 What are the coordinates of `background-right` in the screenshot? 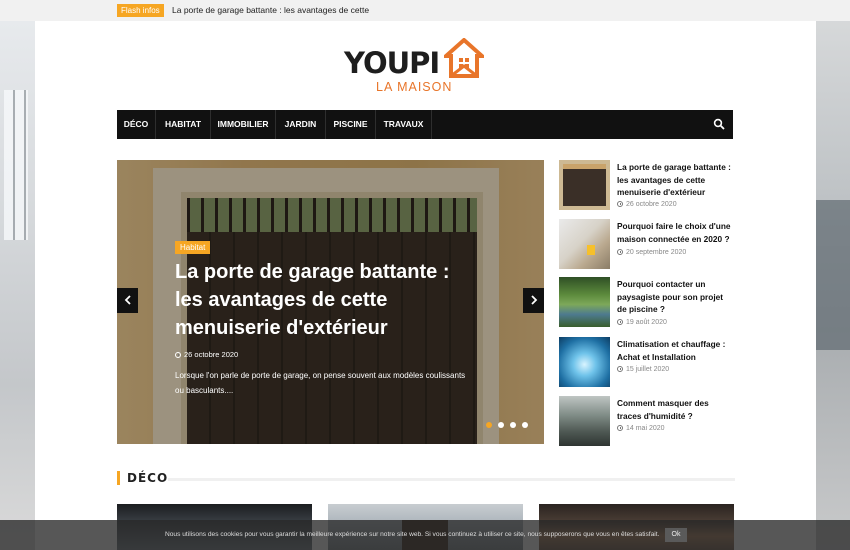 It's located at (833, 275).